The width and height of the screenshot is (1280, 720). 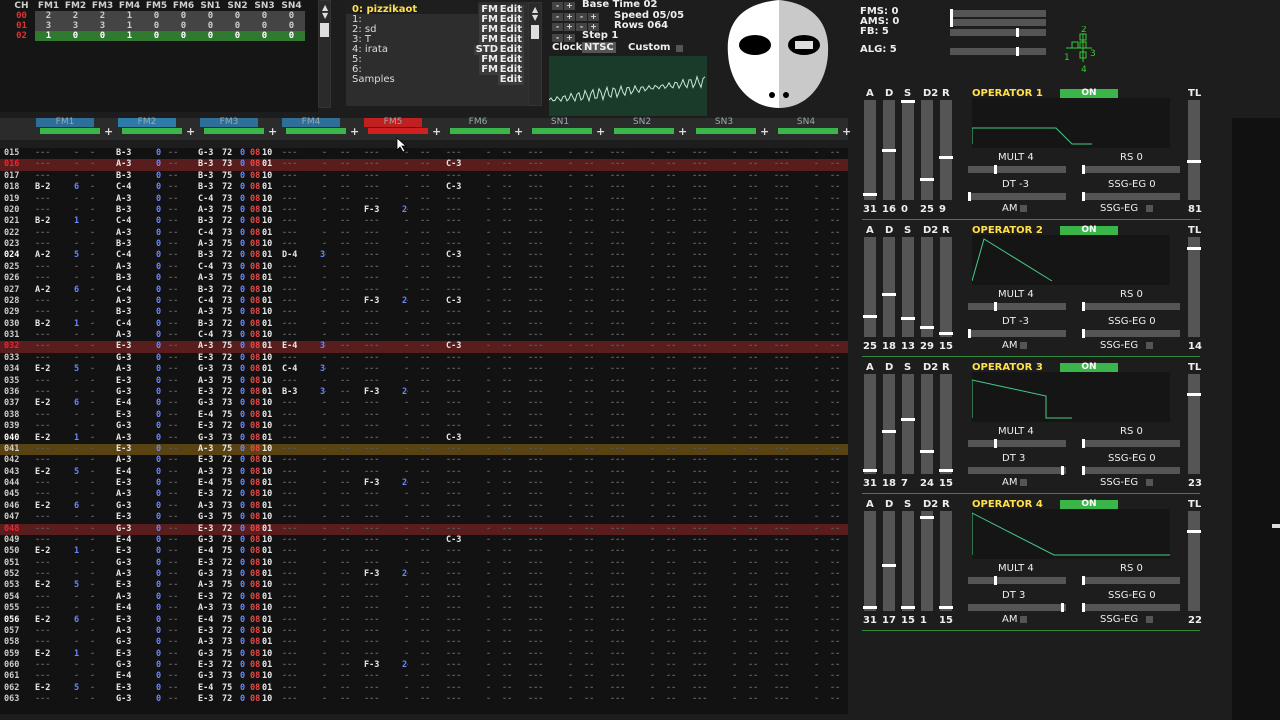 I want to click on channel-expand-button: +, so click(x=272, y=131).